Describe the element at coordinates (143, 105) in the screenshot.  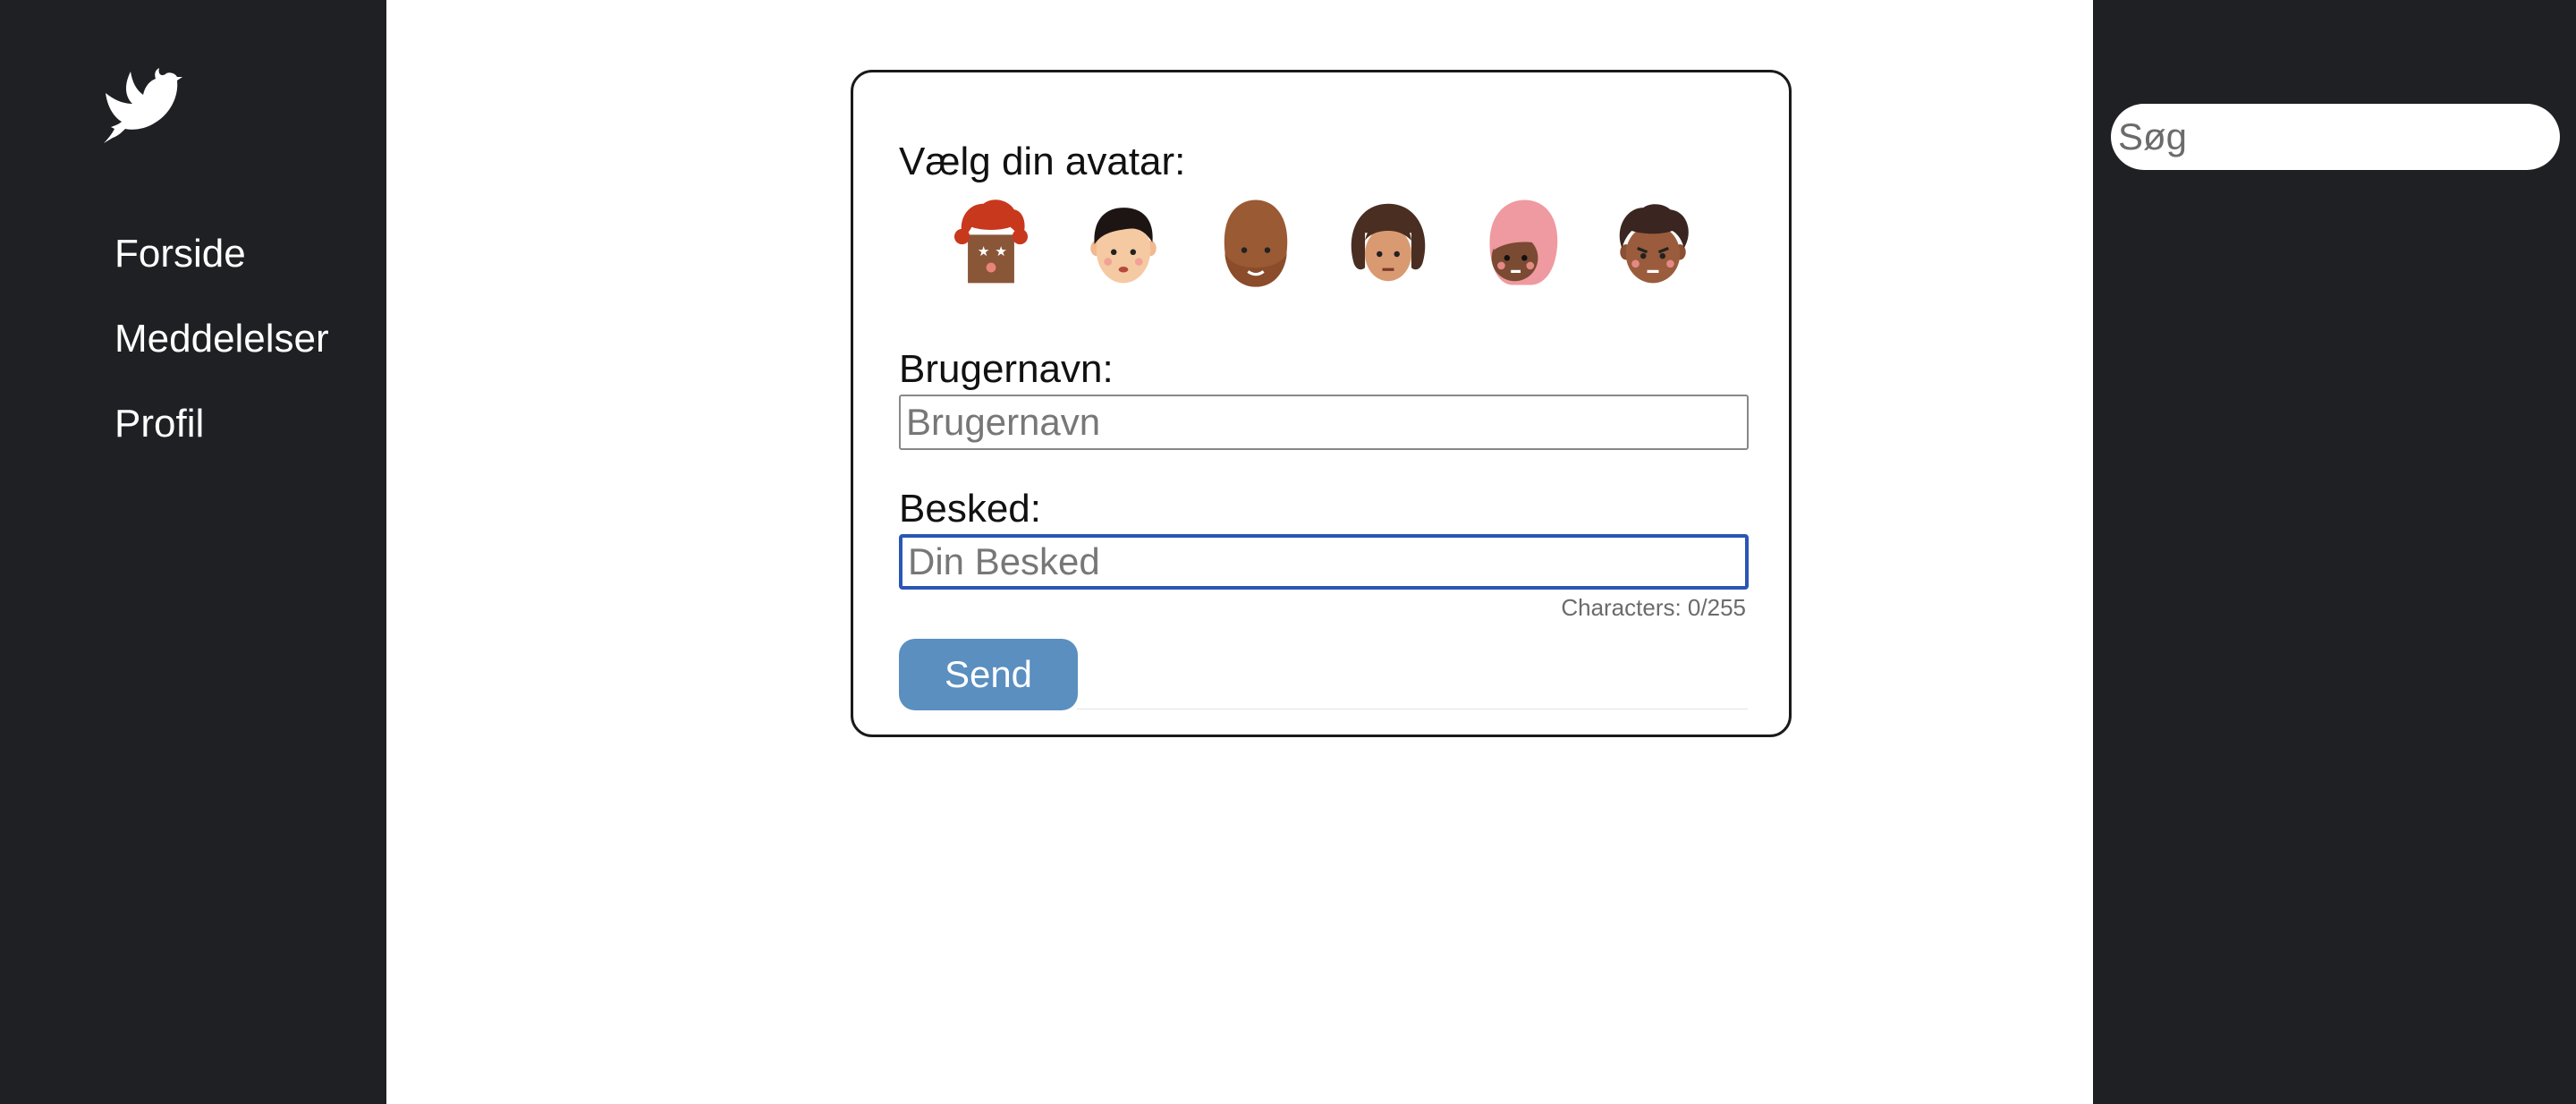
I see `dove-logo-icon` at that location.